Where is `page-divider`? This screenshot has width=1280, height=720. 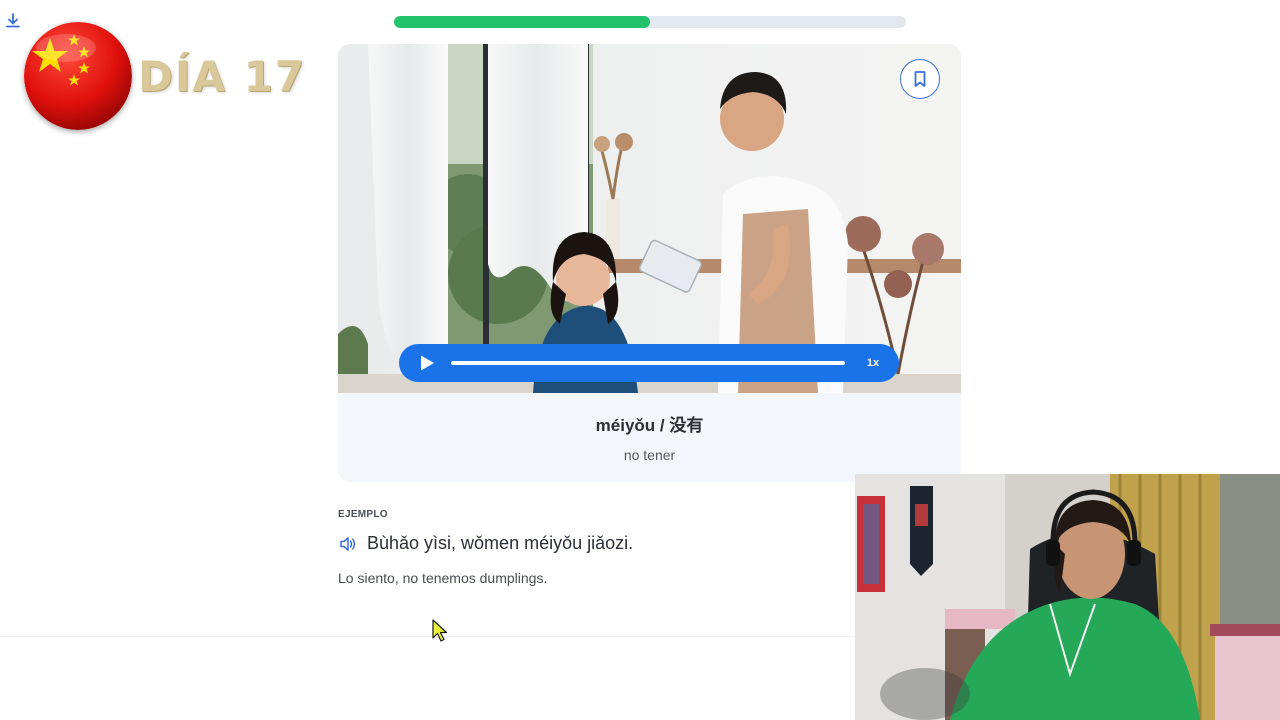 page-divider is located at coordinates (427, 636).